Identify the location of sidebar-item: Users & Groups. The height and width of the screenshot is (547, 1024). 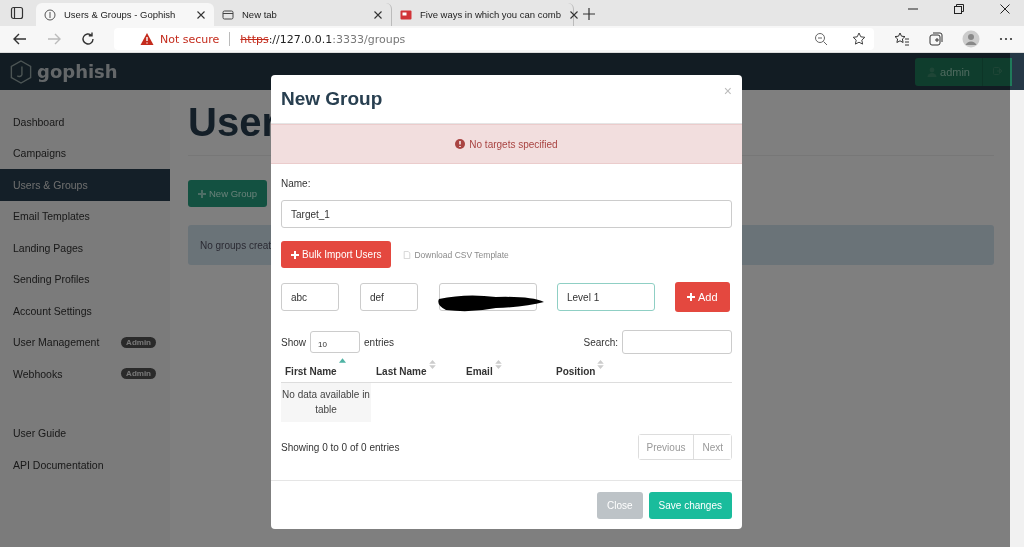
(85, 185).